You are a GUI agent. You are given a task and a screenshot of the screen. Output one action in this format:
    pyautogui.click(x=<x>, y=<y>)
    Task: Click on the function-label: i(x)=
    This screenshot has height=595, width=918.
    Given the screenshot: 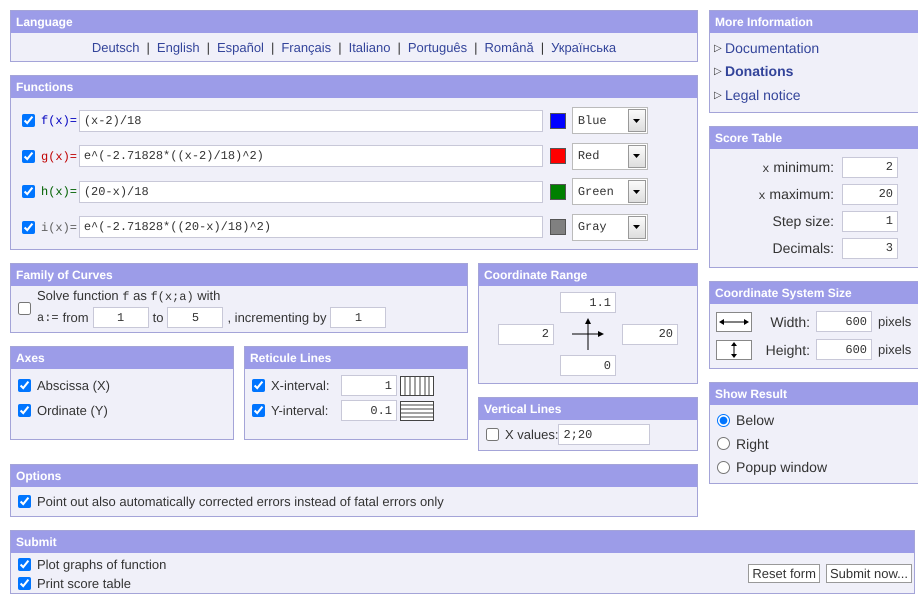 What is the action you would take?
    pyautogui.click(x=59, y=227)
    